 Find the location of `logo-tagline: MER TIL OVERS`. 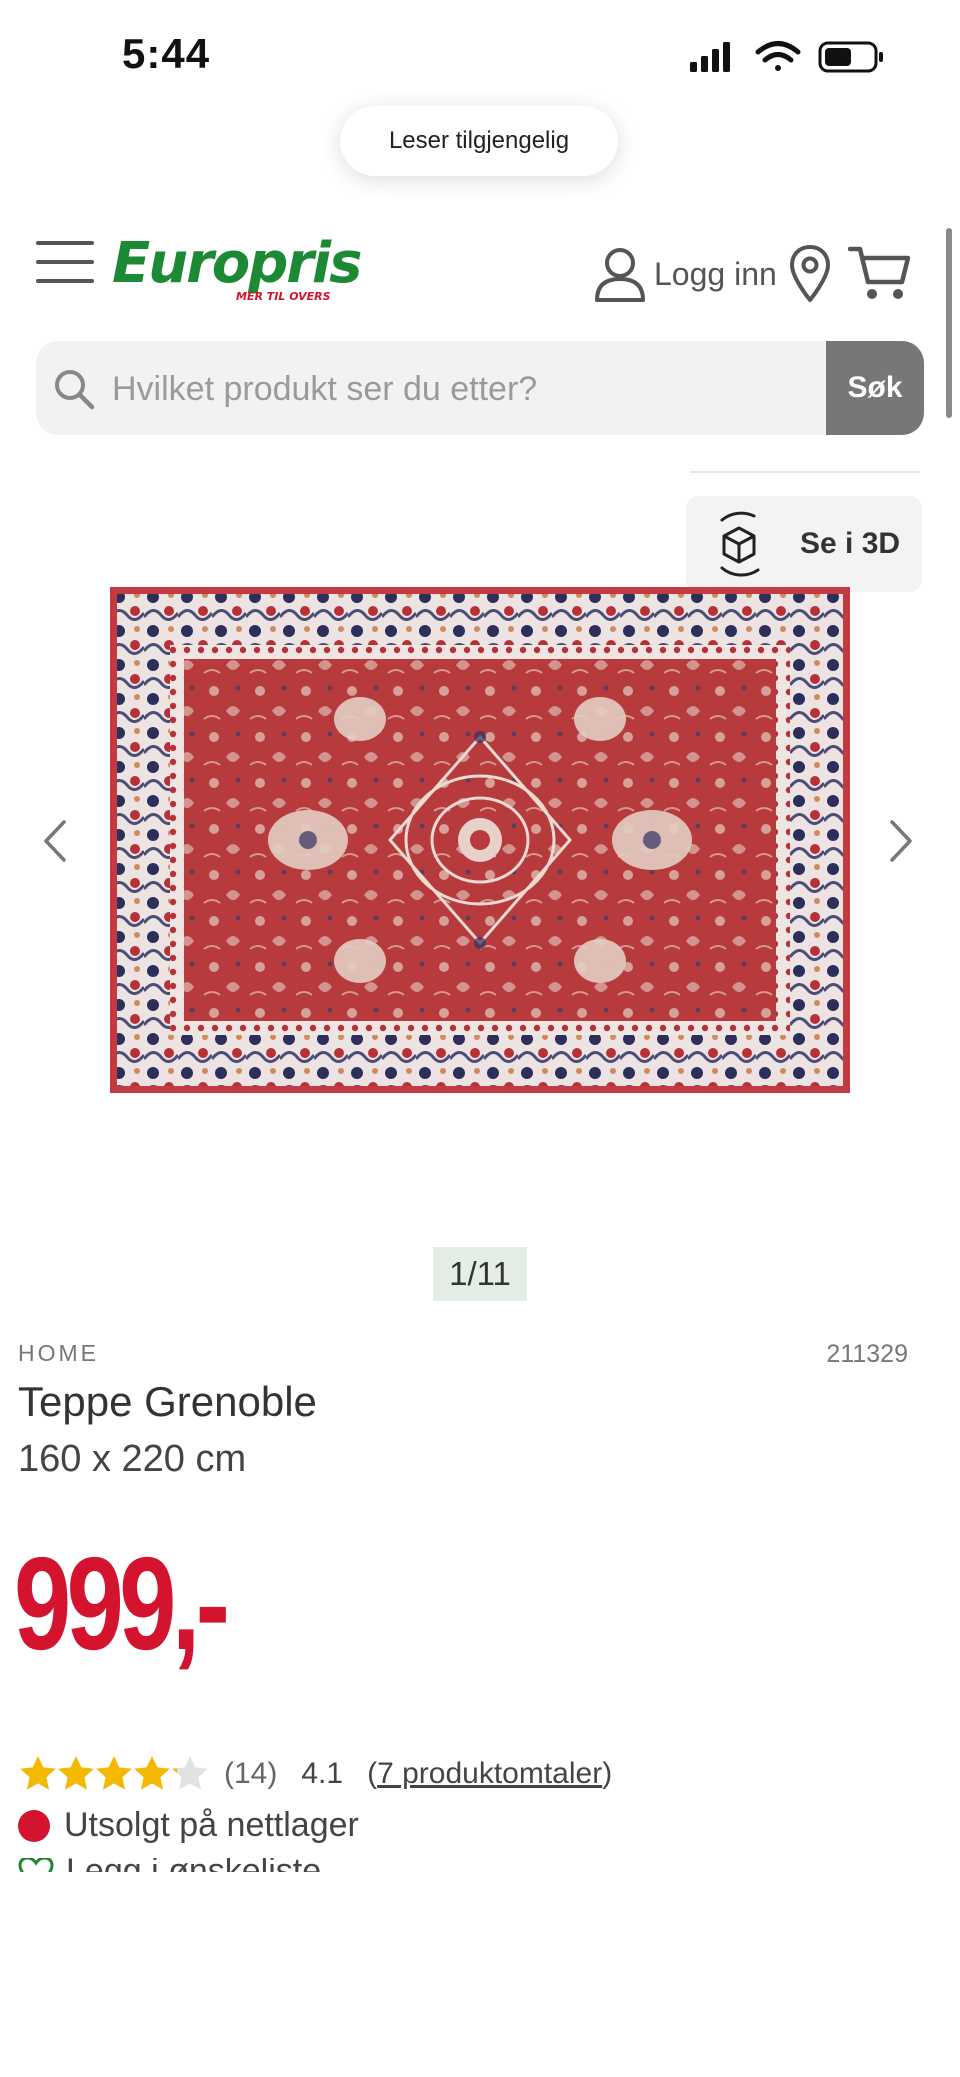

logo-tagline: MER TIL OVERS is located at coordinates (283, 296).